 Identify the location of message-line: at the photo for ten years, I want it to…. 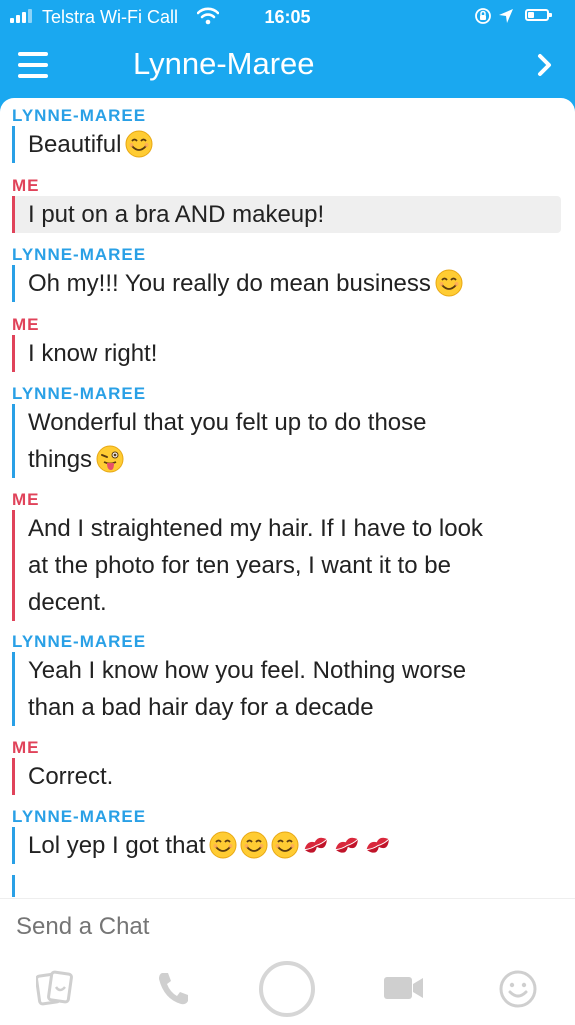
(239, 565).